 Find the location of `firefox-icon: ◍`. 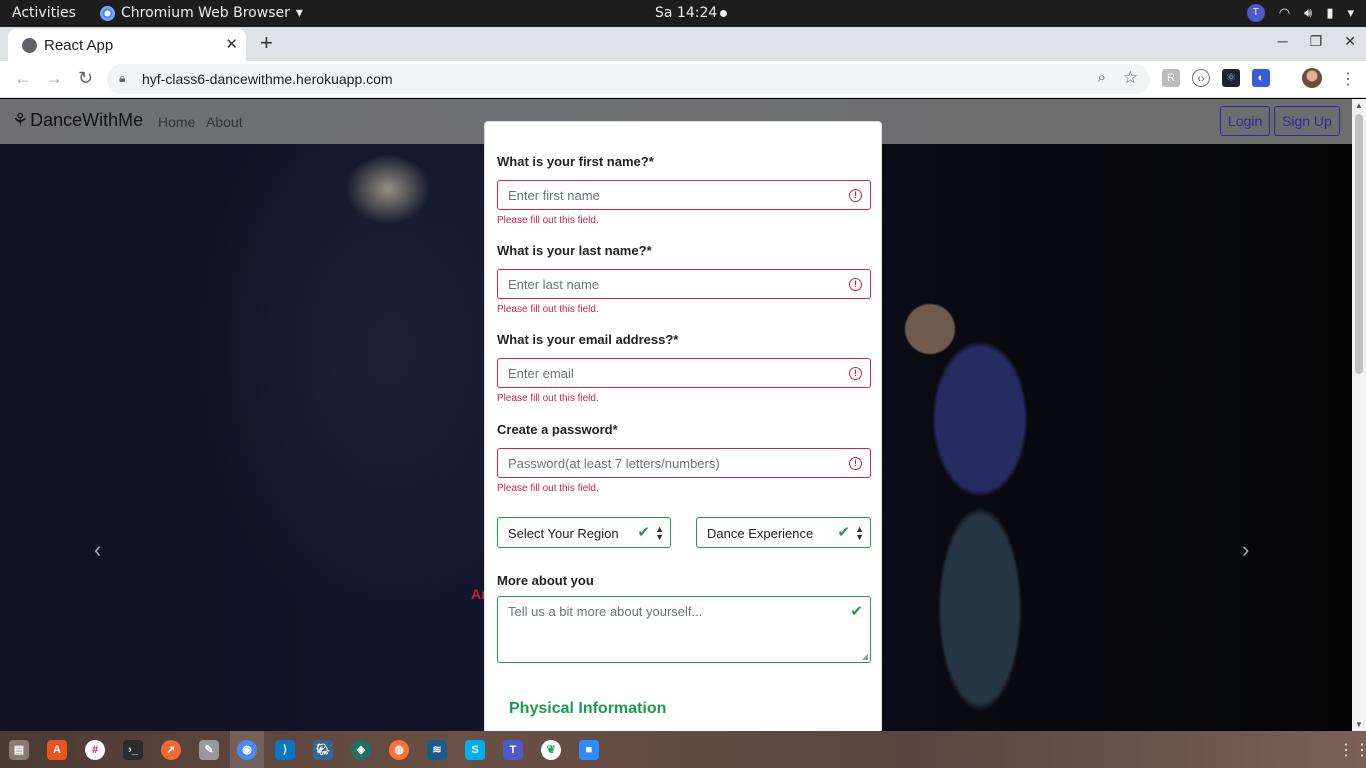

firefox-icon: ◍ is located at coordinates (399, 750).